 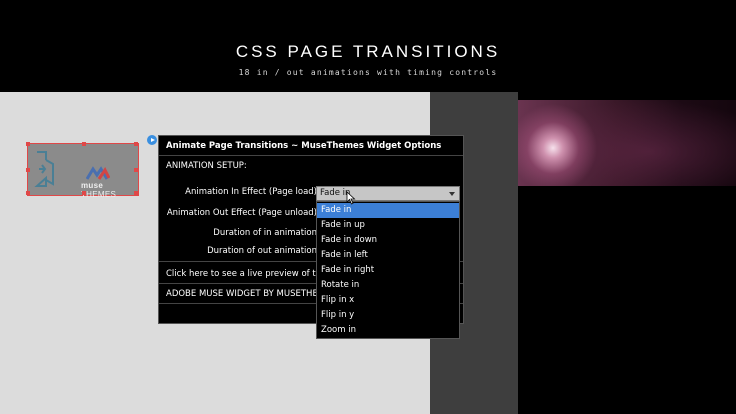 I want to click on transition-glyph-icon, so click(x=44, y=169).